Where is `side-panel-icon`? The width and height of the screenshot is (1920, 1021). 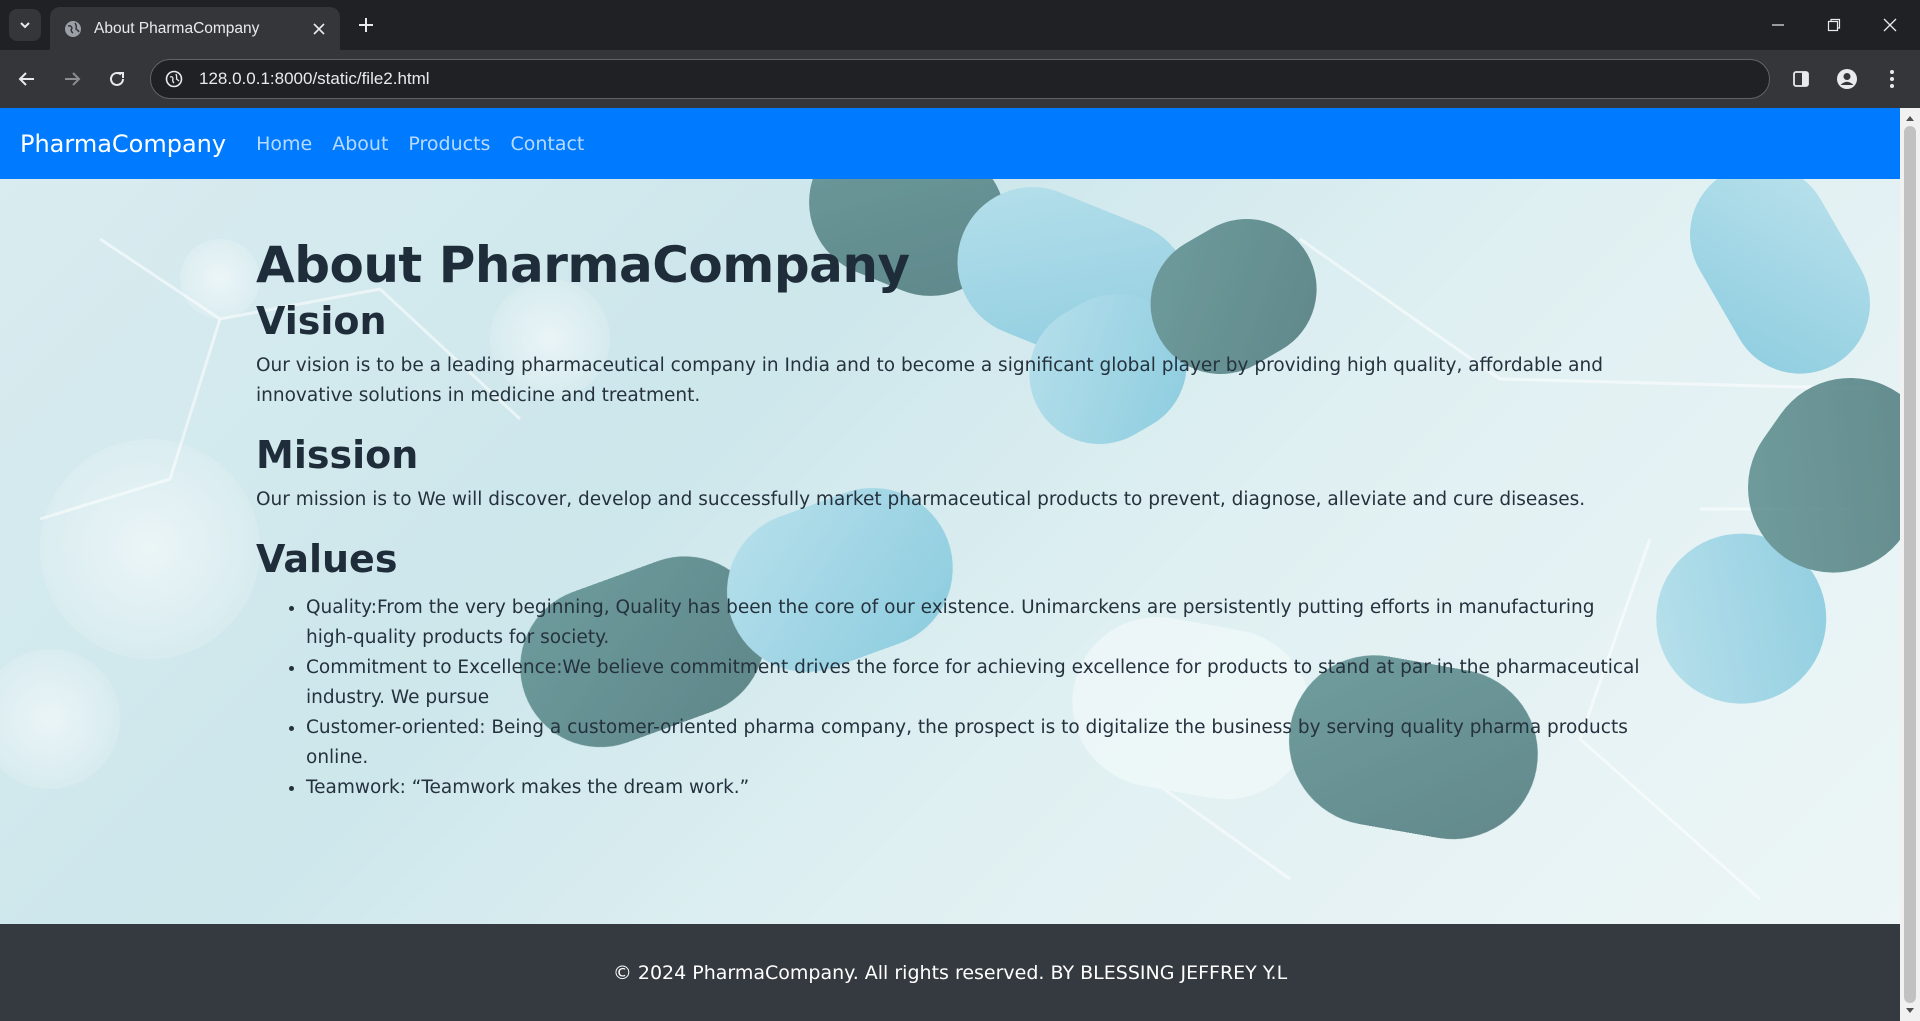
side-panel-icon is located at coordinates (1801, 79).